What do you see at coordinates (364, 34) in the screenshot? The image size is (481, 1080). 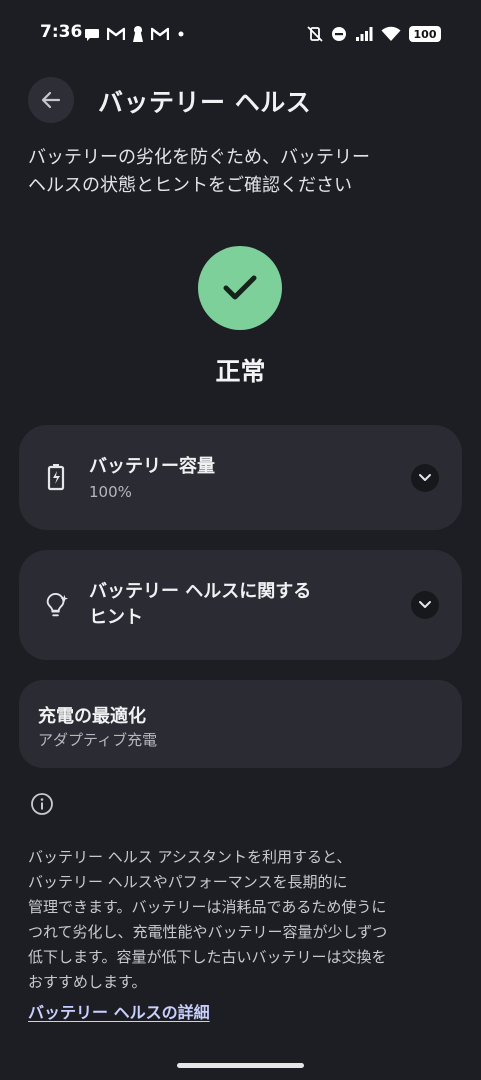 I see `signal-icon` at bounding box center [364, 34].